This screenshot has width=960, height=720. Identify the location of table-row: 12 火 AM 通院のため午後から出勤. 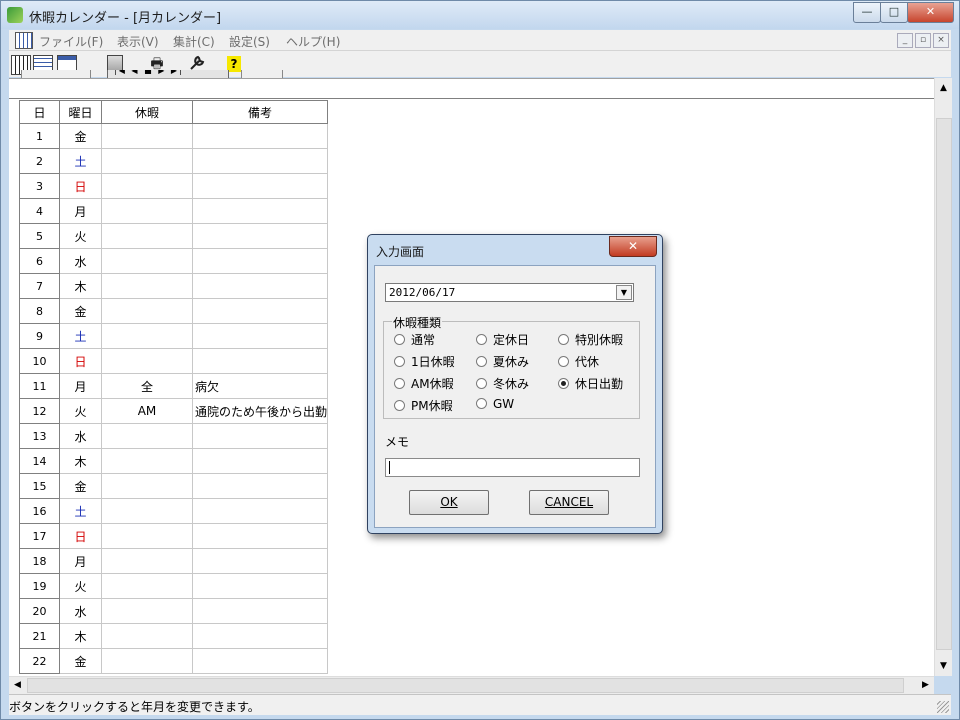
(174, 411).